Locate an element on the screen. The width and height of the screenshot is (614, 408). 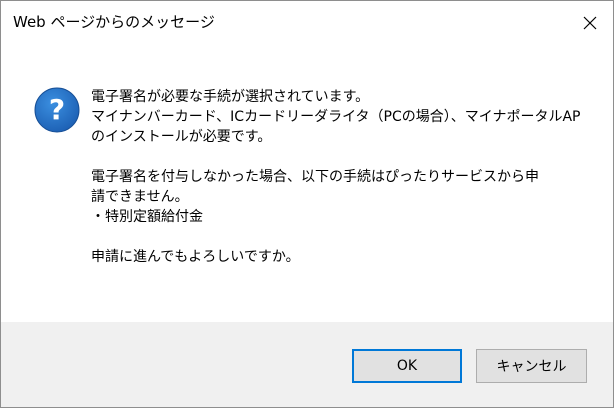
message-paragraph: 申請に進んでもよろしいですか。 is located at coordinates (341, 257).